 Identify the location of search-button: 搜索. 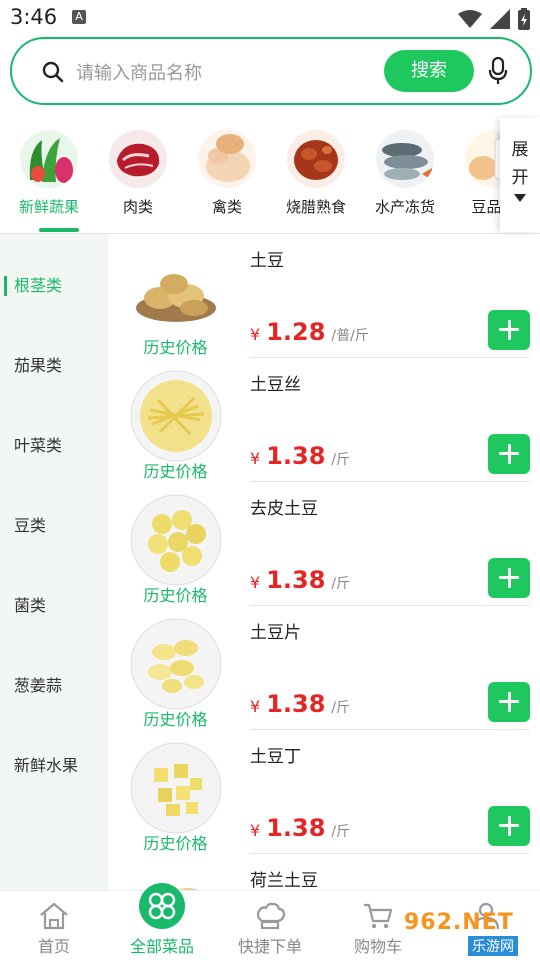
(429, 71).